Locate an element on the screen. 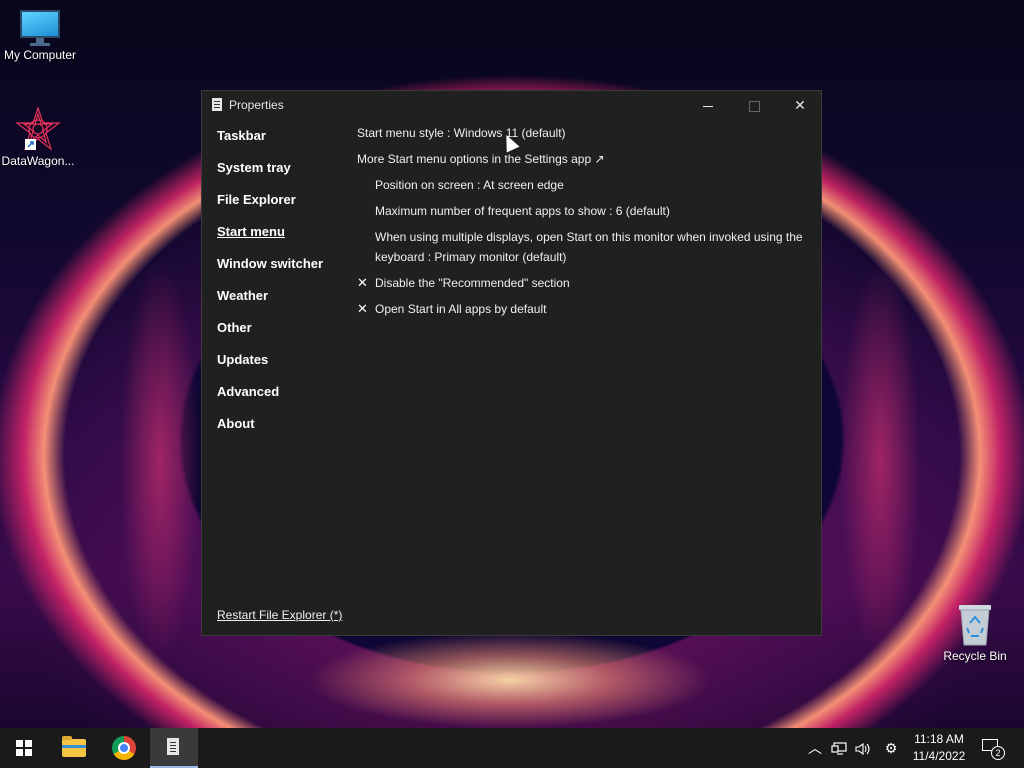 The height and width of the screenshot is (768, 1024). taskbar-chrome is located at coordinates (124, 748).